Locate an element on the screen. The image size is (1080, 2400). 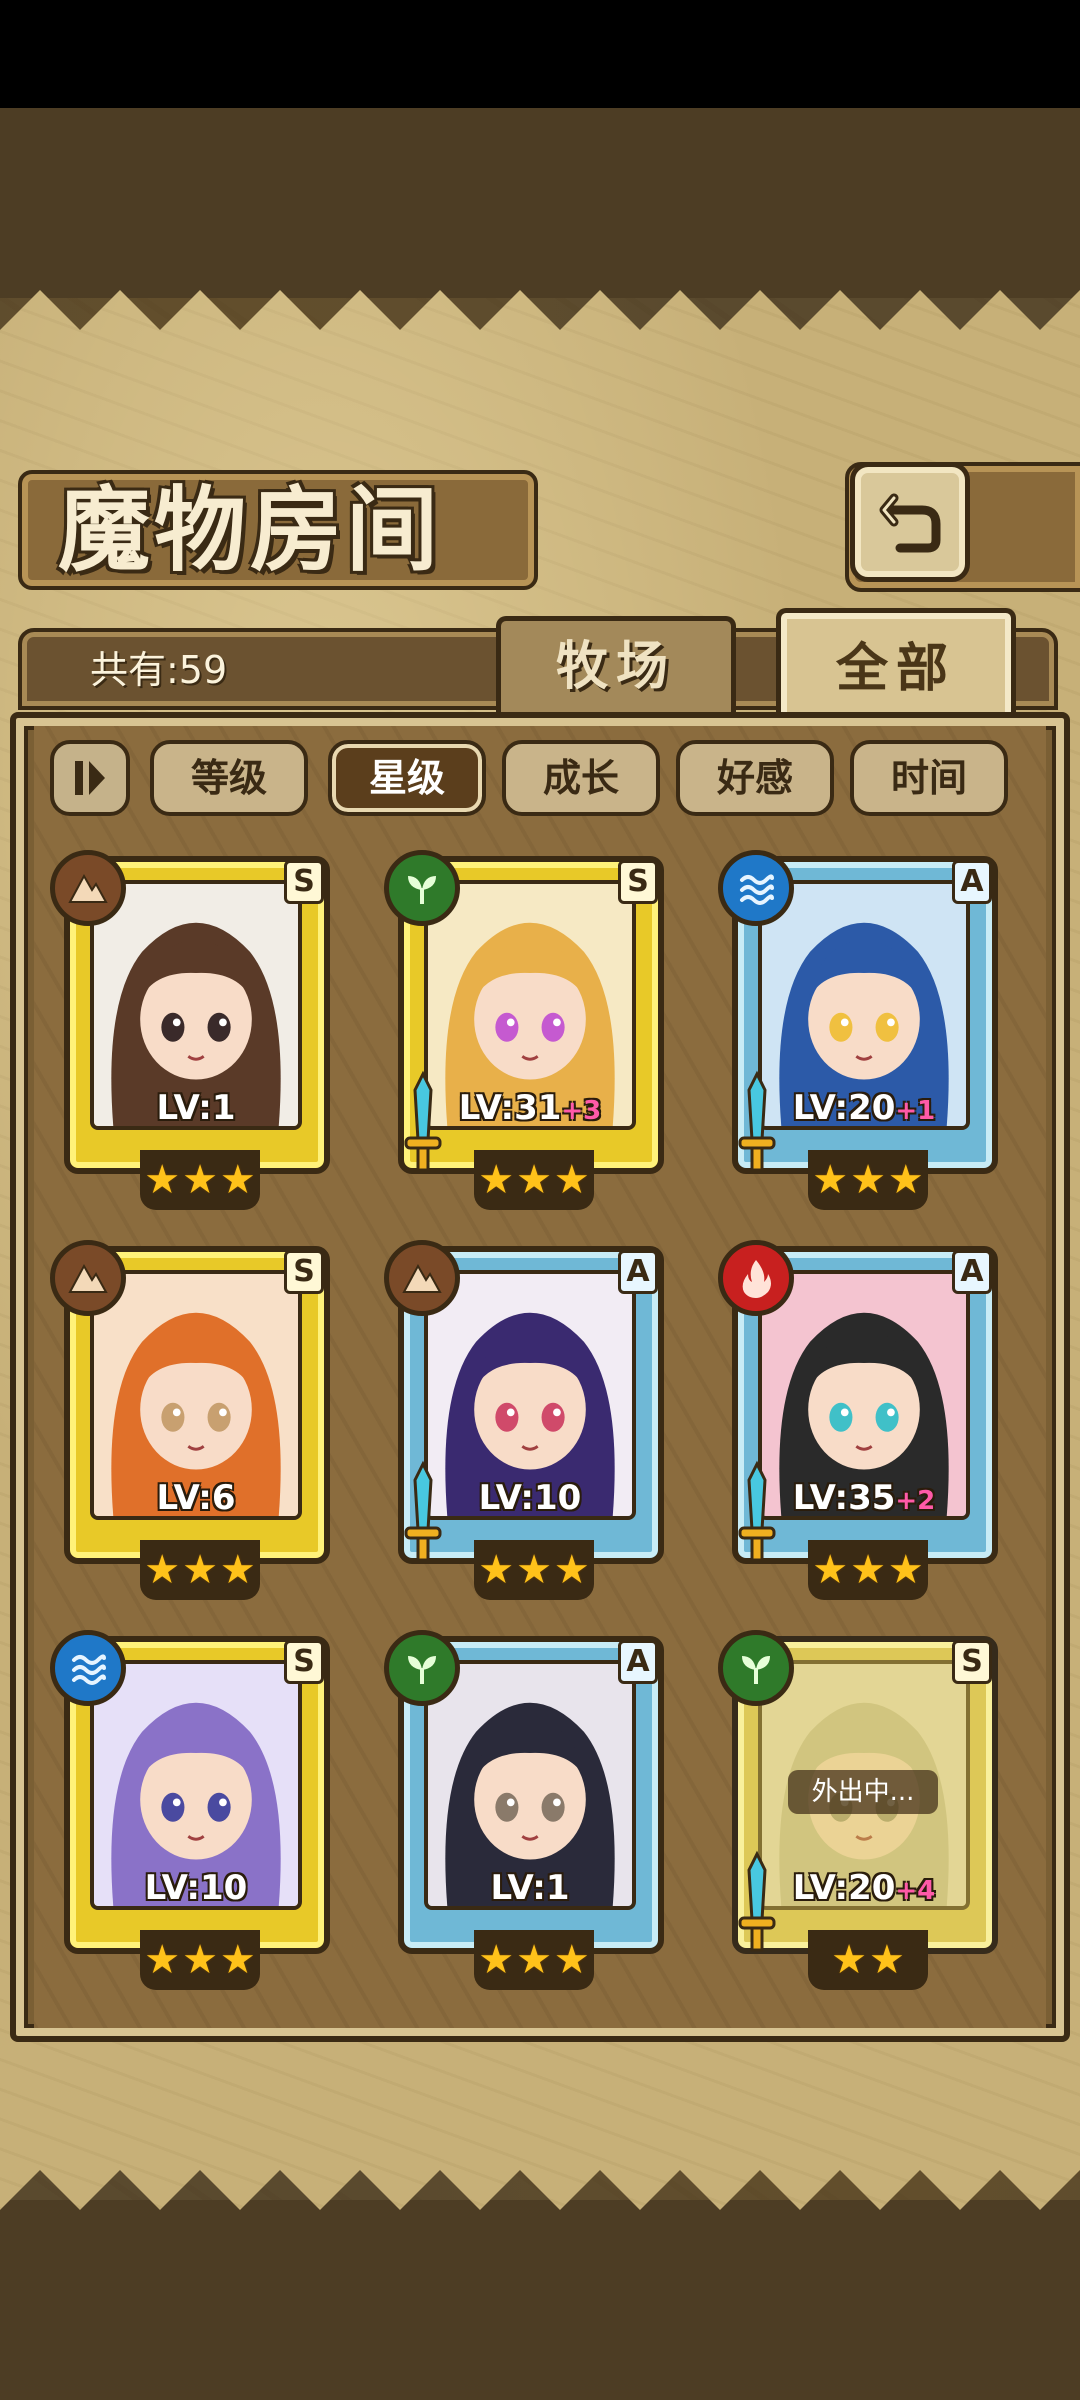
level-text: LV:31 is located at coordinates (510, 1108).